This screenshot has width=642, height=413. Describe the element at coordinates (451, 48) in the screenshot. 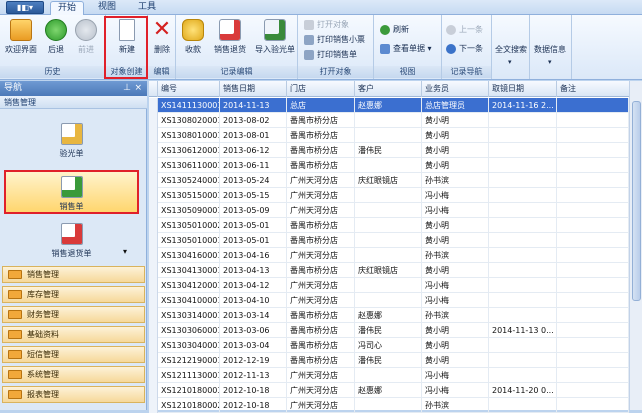

I see `down-arrow-icon` at that location.